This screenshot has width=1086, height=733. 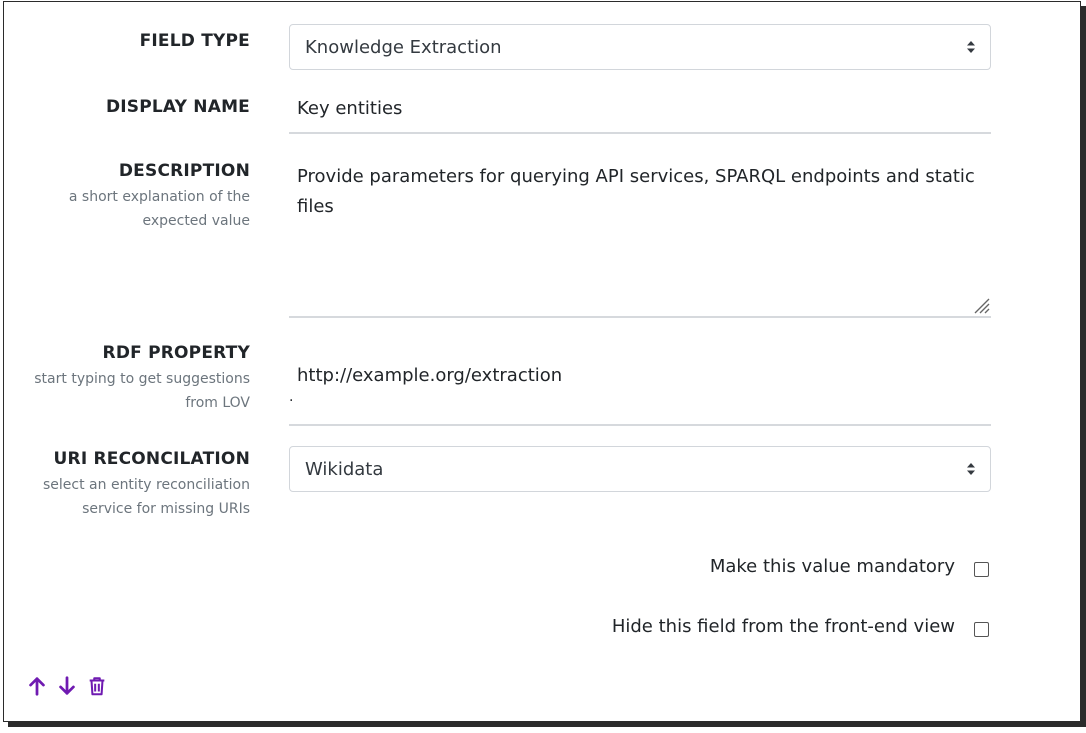 What do you see at coordinates (184, 171) in the screenshot?
I see `description-label: DESCRIPTION` at bounding box center [184, 171].